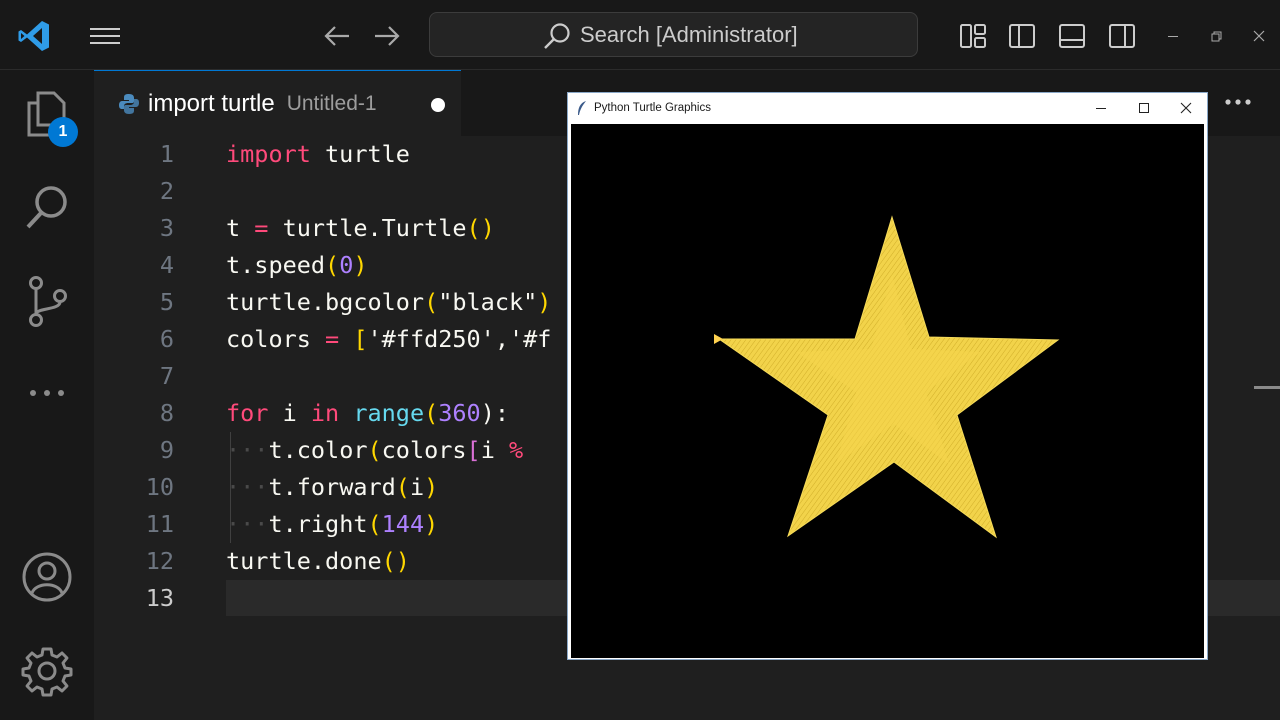  Describe the element at coordinates (1100, 108) in the screenshot. I see `turtle-minimize-icon` at that location.